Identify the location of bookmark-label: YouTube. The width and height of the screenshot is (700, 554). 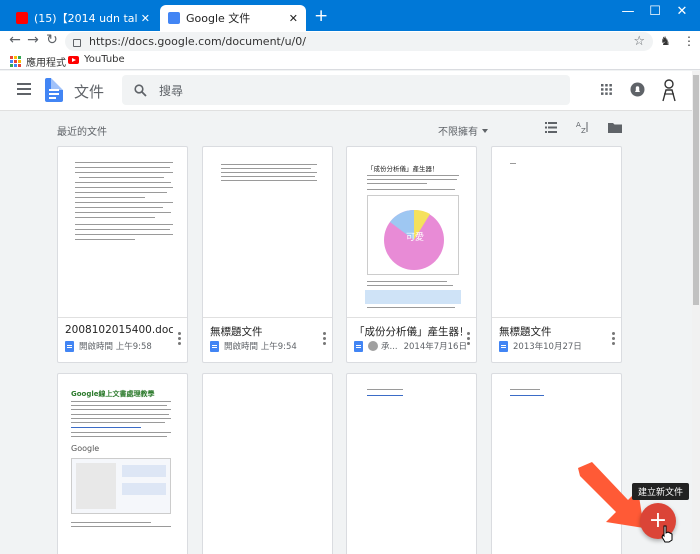
(104, 59).